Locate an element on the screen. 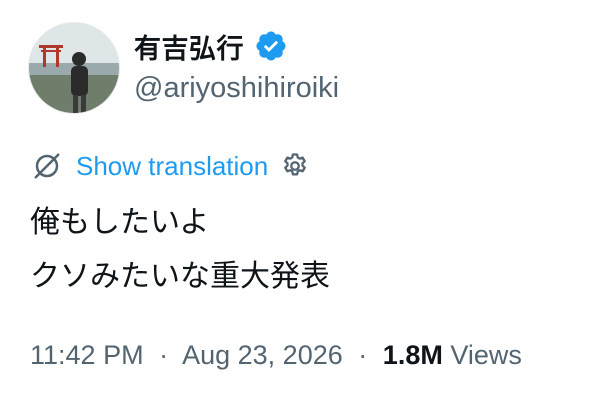  name-row: 有吉弘行 is located at coordinates (236, 46).